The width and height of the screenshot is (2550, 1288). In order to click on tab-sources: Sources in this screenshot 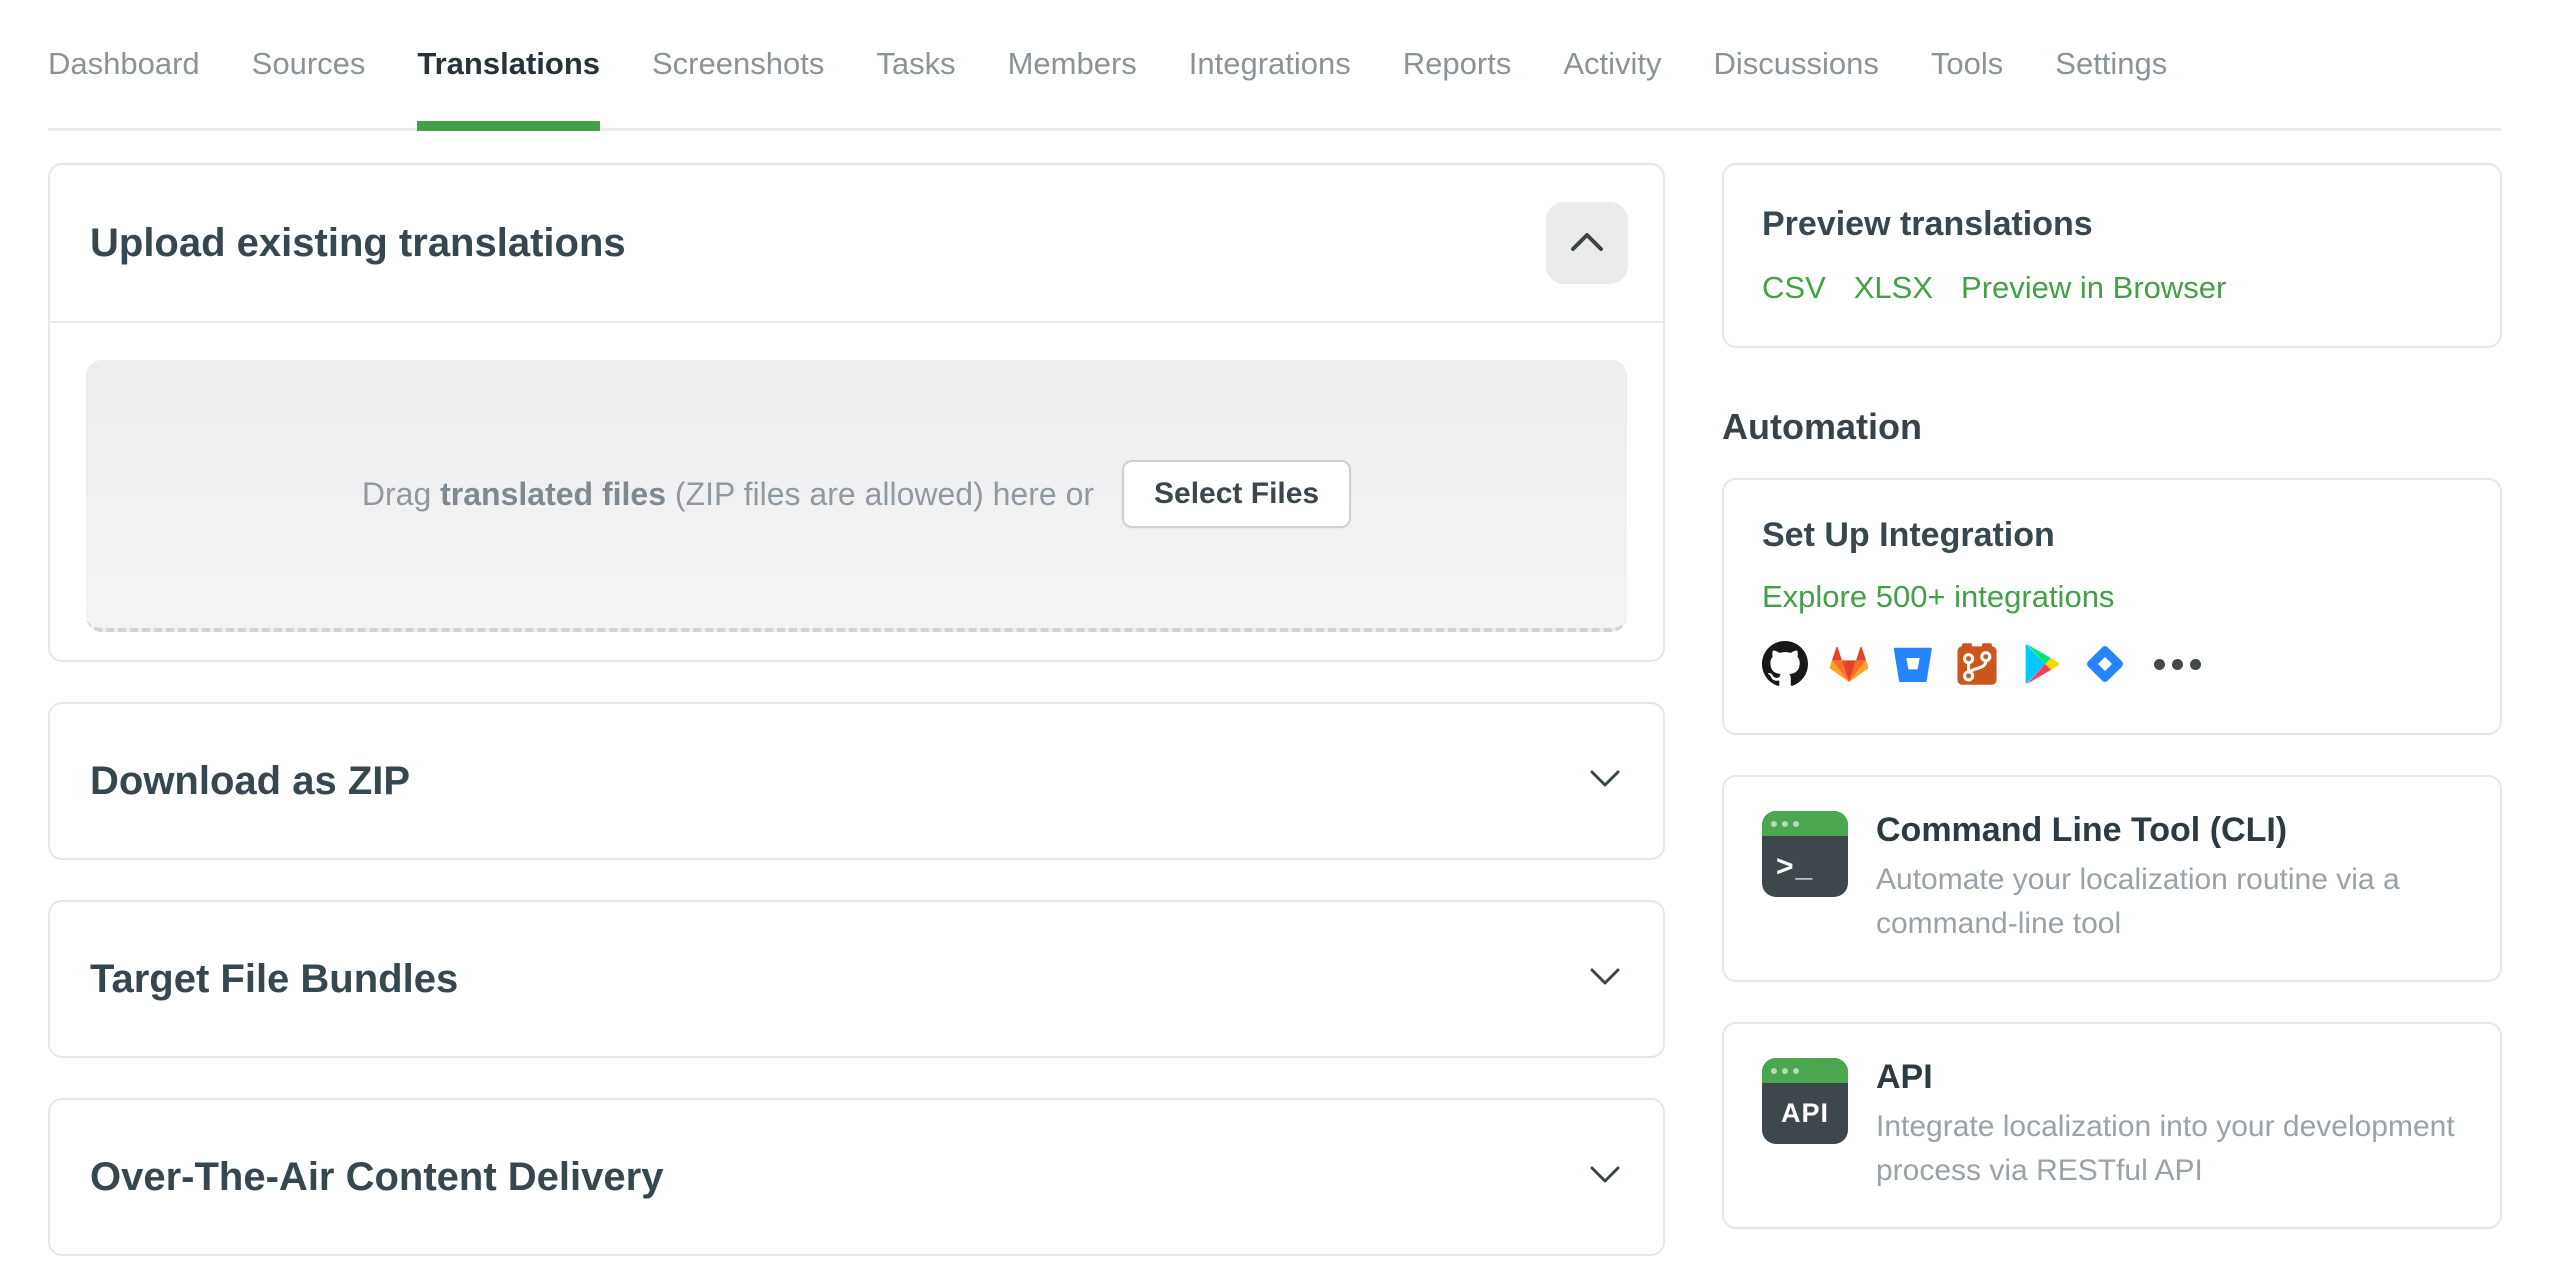, I will do `click(309, 64)`.